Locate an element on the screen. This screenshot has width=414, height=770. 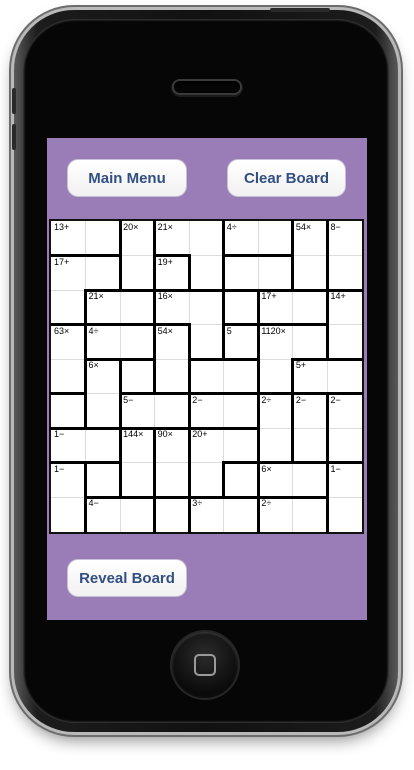
main-menu-button: Main Menu is located at coordinates (127, 178).